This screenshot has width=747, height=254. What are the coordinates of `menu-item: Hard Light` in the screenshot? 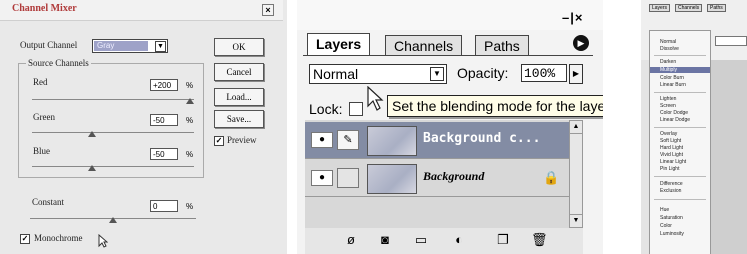 It's located at (671, 148).